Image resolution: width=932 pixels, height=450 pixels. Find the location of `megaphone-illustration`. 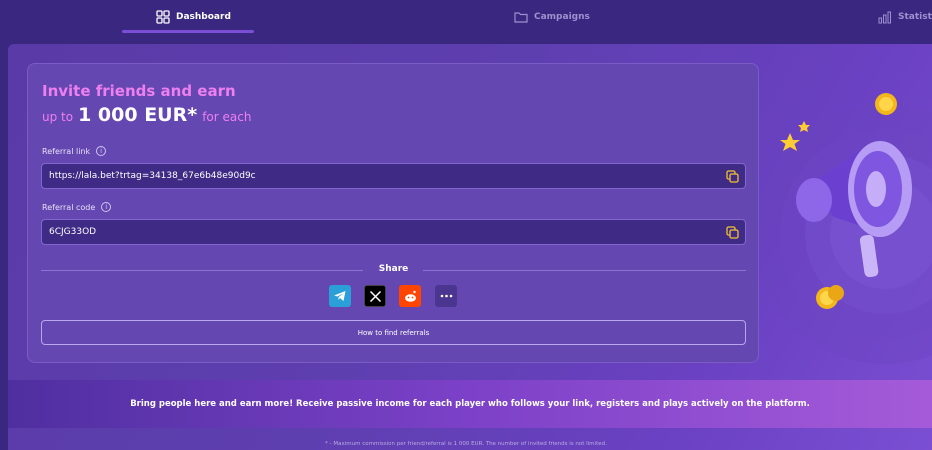

megaphone-illustration is located at coordinates (846, 201).